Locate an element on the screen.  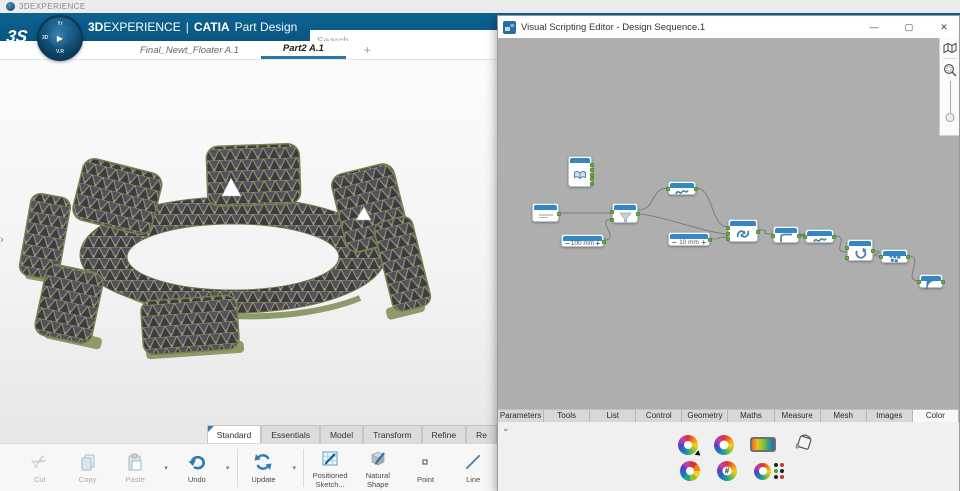
ribbon-tab-transform: Transform is located at coordinates (392, 434).